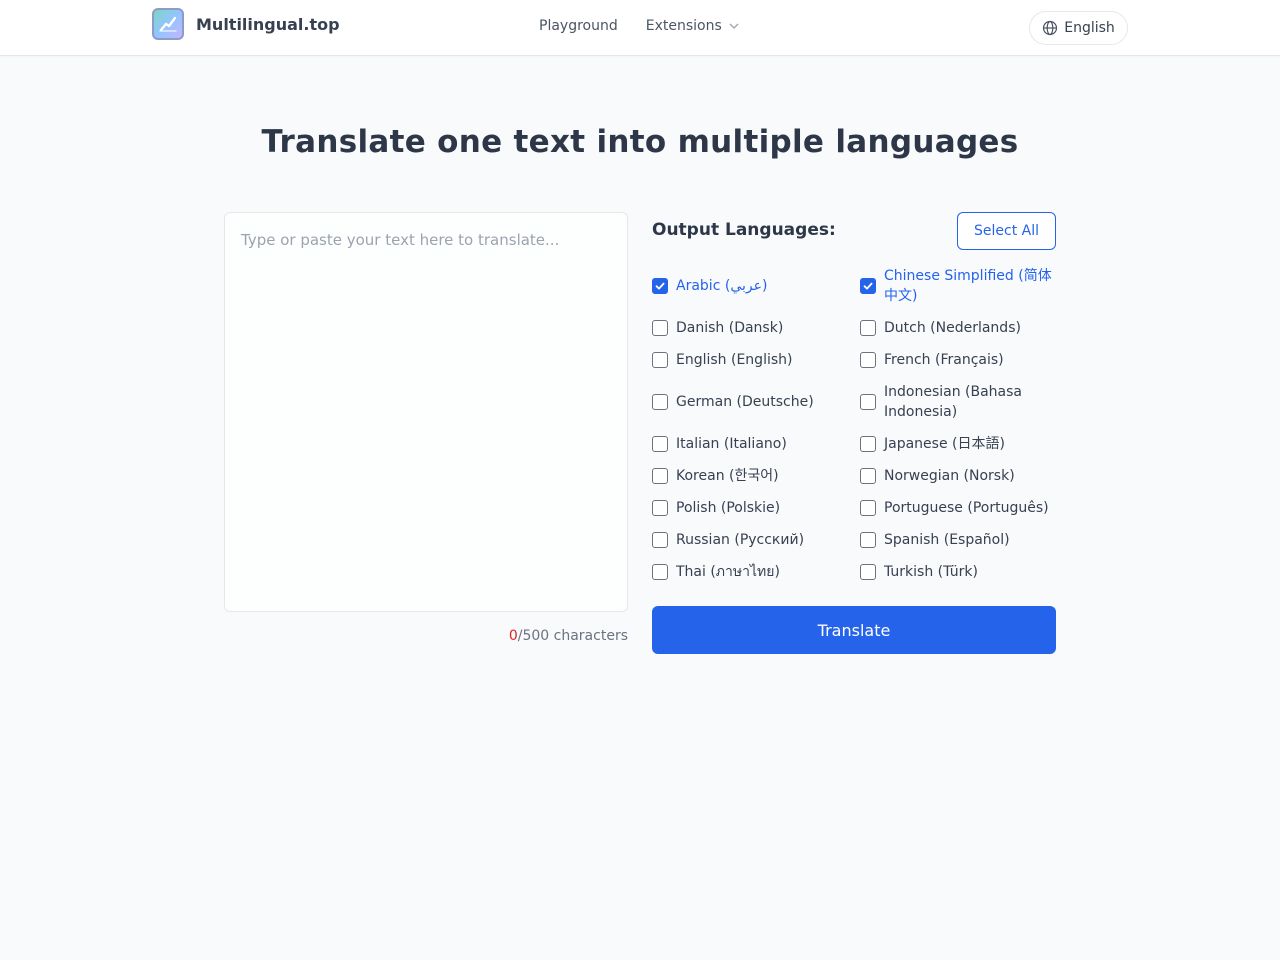 This screenshot has height=960, width=1280. What do you see at coordinates (426, 412) in the screenshot?
I see `source-text-input` at bounding box center [426, 412].